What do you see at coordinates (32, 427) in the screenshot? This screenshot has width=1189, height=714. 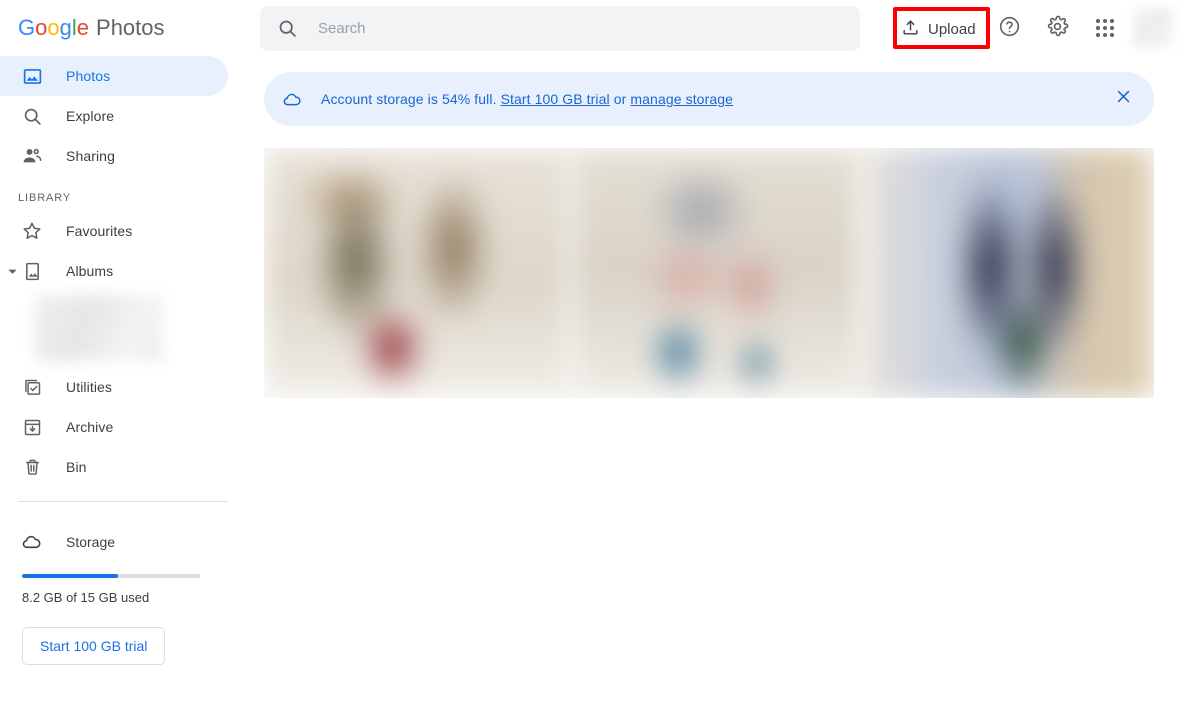 I see `archive-icon` at bounding box center [32, 427].